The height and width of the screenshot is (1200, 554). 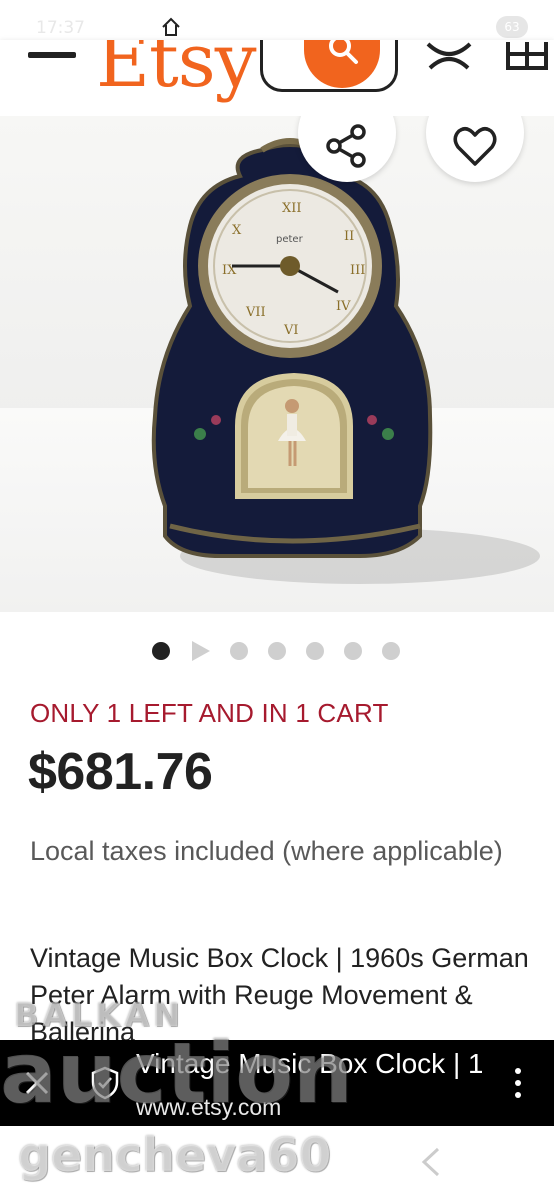 I want to click on battery-indicator: 63, so click(x=512, y=27).